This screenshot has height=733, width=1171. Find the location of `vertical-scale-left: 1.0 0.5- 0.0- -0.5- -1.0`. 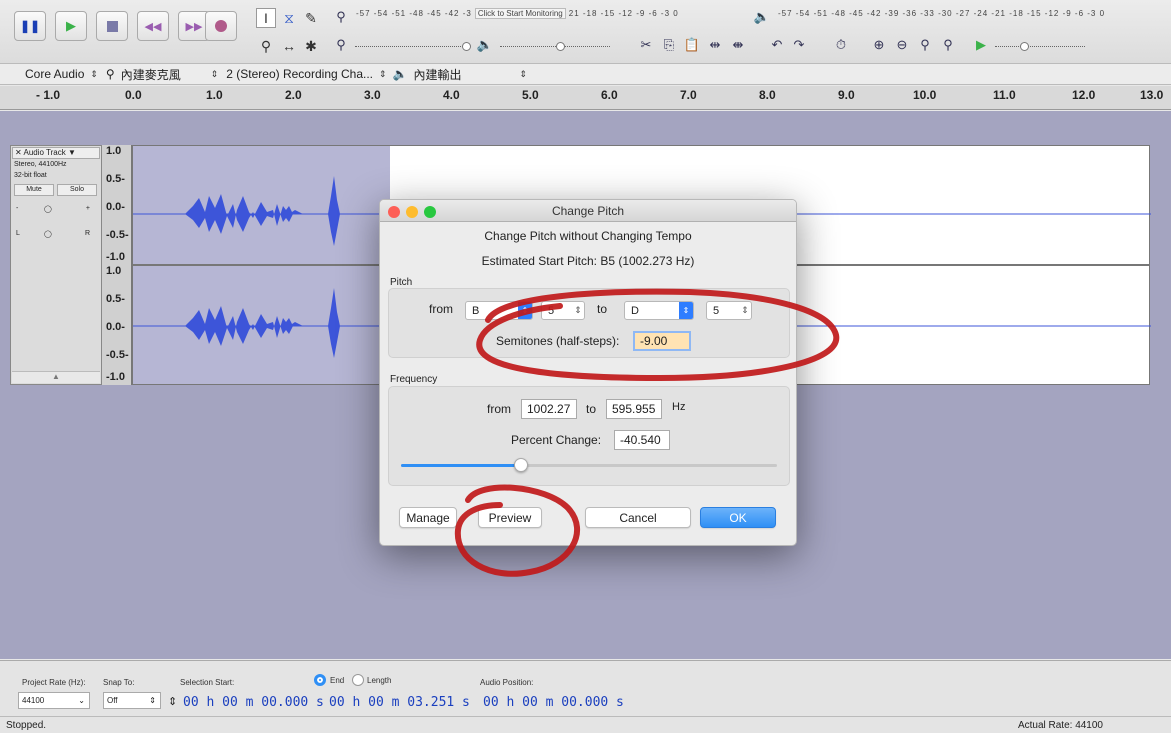

vertical-scale-left: 1.0 0.5- 0.0- -0.5- -1.0 is located at coordinates (117, 205).